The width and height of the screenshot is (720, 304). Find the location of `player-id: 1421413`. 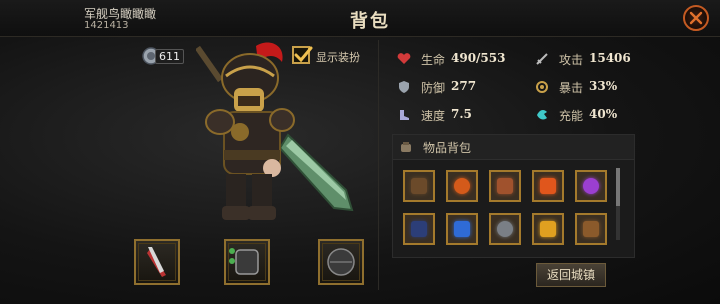

player-id: 1421413 is located at coordinates (106, 25).